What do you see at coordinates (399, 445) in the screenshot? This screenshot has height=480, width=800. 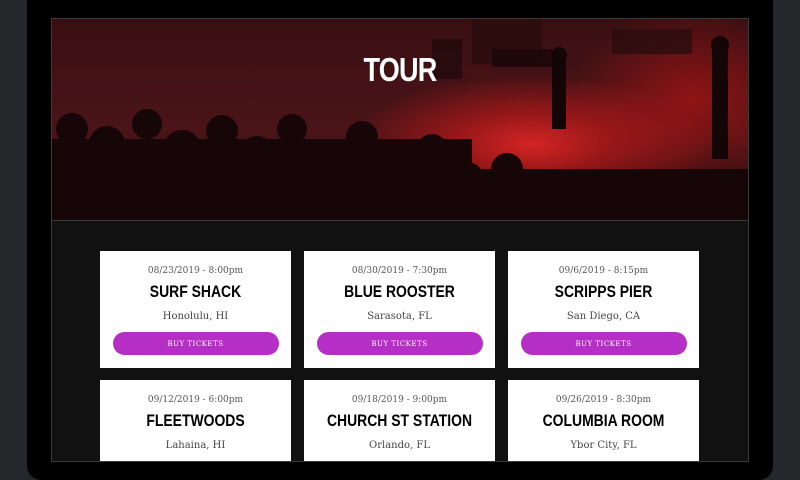 I see `event-city: Orlando, FL` at bounding box center [399, 445].